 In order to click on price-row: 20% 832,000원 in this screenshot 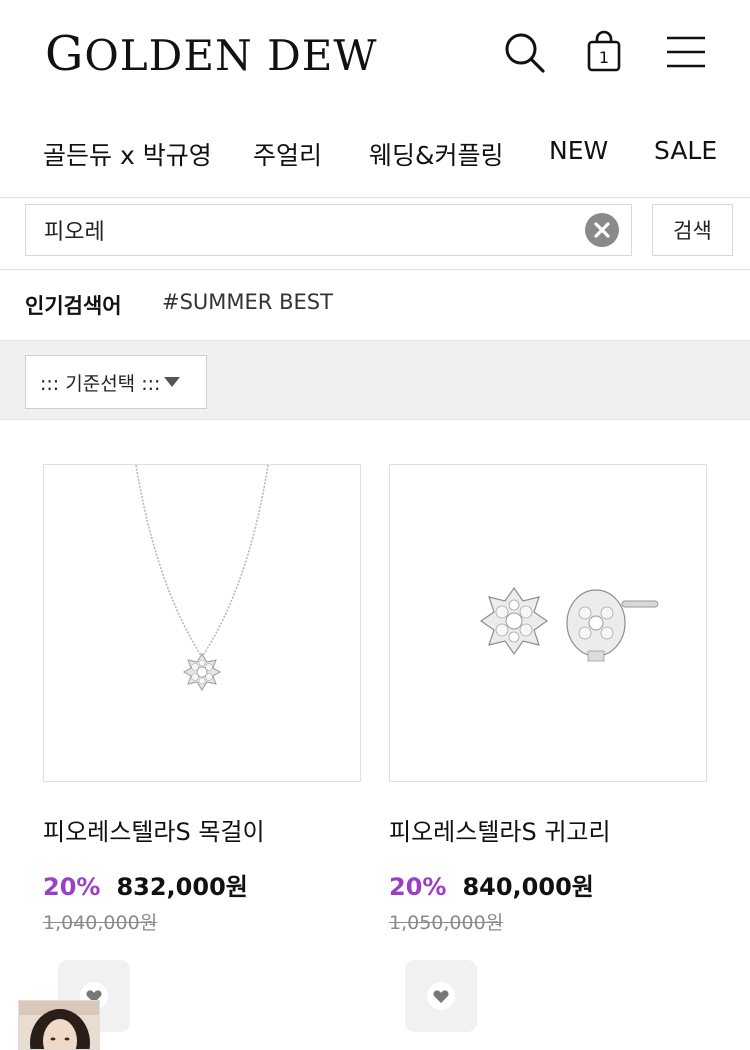, I will do `click(202, 884)`.